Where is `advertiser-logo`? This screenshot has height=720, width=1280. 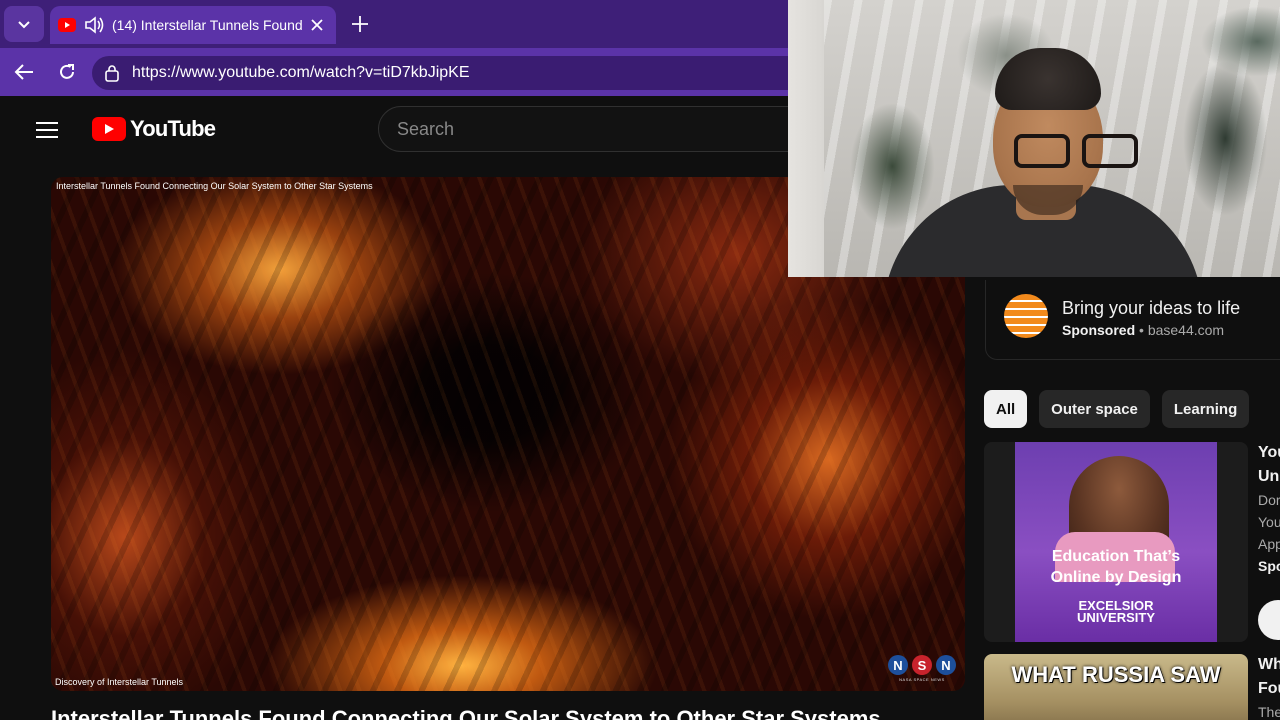
advertiser-logo is located at coordinates (1026, 316).